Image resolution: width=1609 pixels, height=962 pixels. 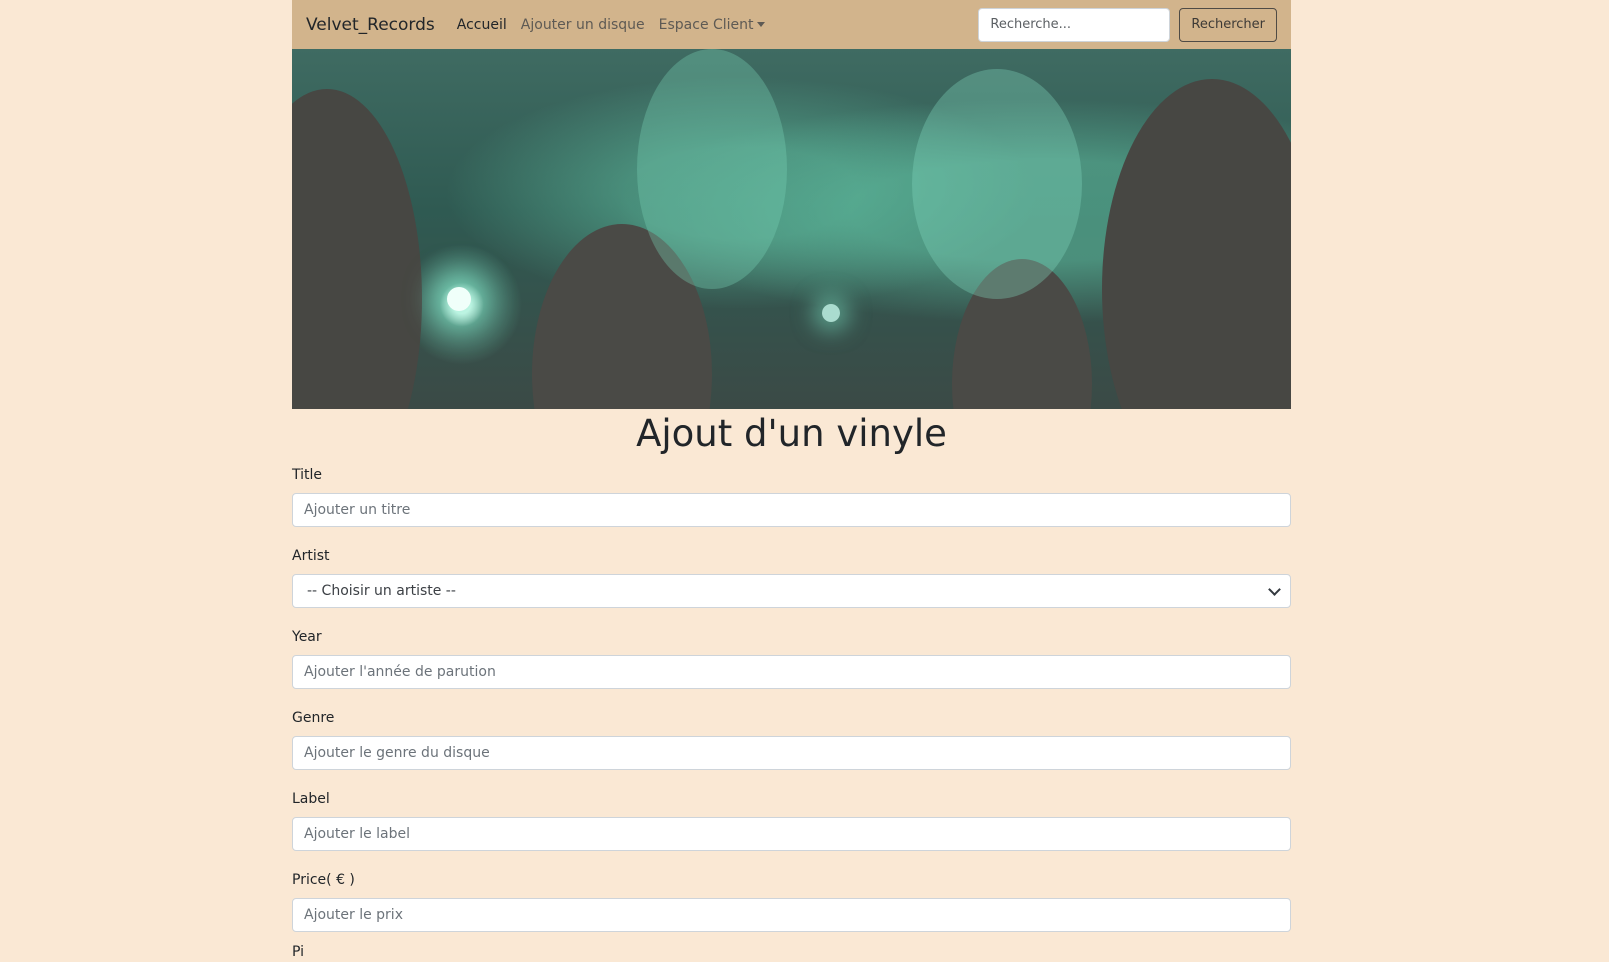 I want to click on artist-select: -- Choisir un artiste --, so click(x=791, y=591).